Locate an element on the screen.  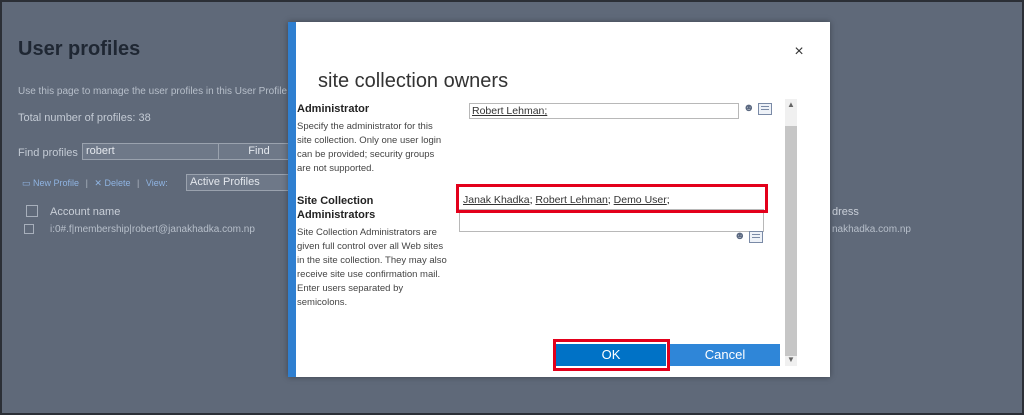
column-address: dress is located at coordinates (845, 212).